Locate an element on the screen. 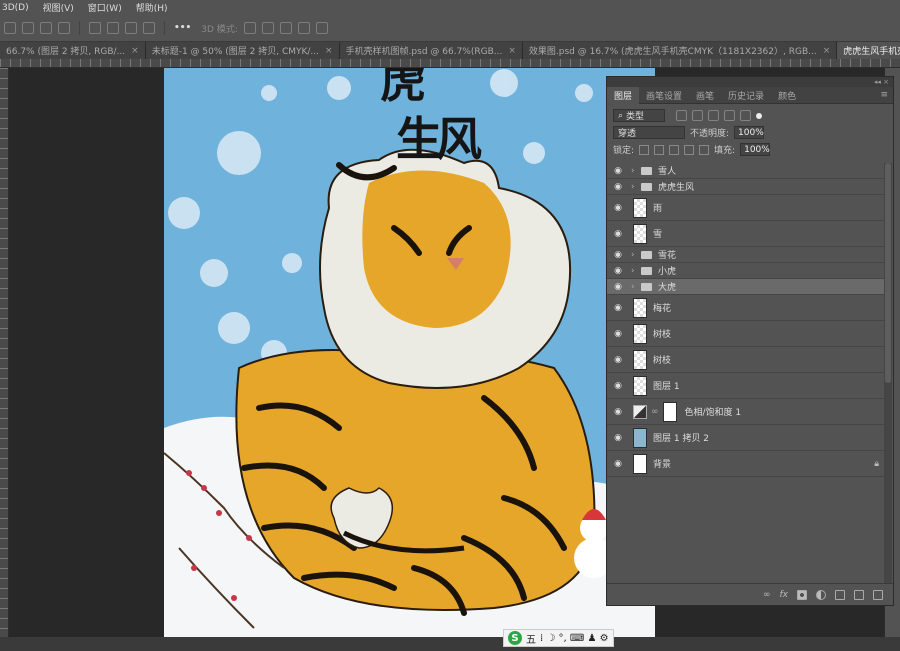  type-filter-icon is located at coordinates (713, 115).